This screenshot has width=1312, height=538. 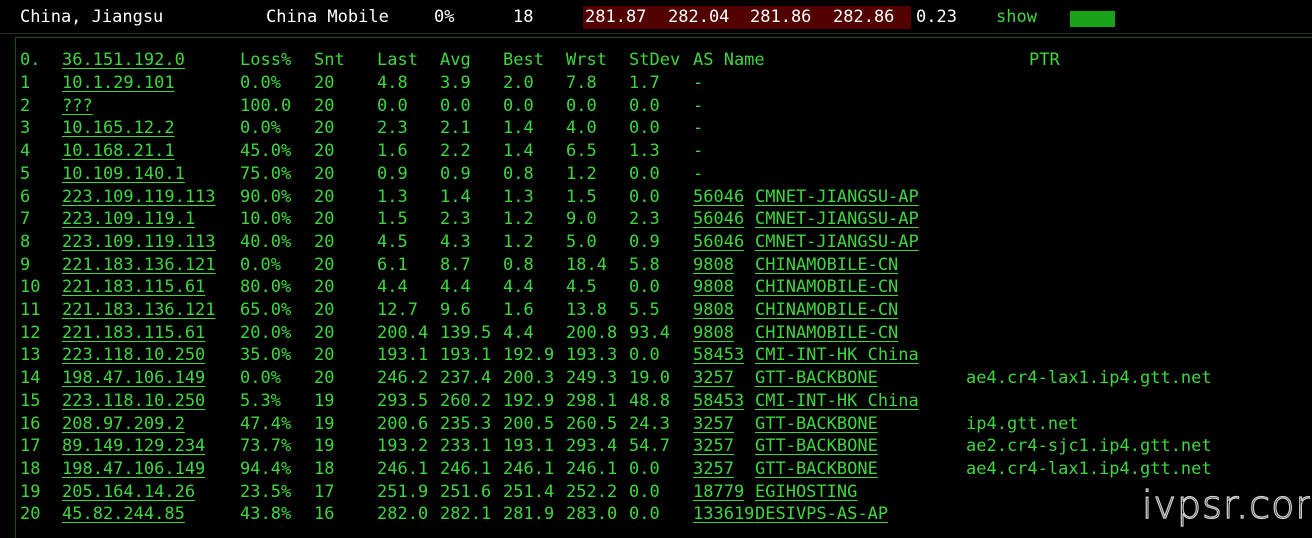 What do you see at coordinates (30, 400) in the screenshot?
I see `hop-number: 15` at bounding box center [30, 400].